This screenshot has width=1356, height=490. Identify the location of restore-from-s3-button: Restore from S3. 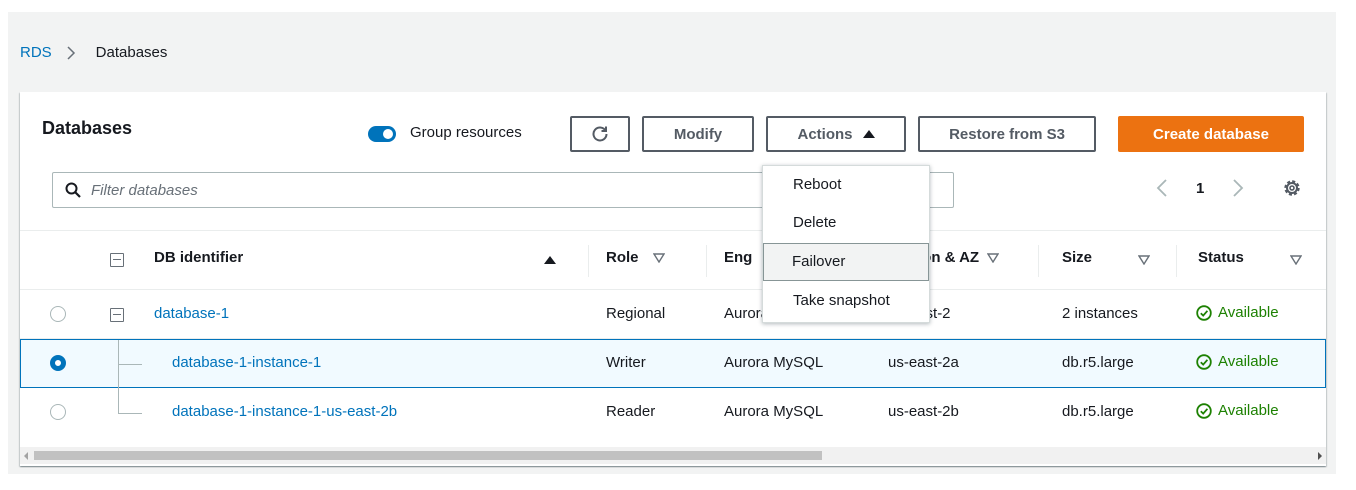
(1007, 134).